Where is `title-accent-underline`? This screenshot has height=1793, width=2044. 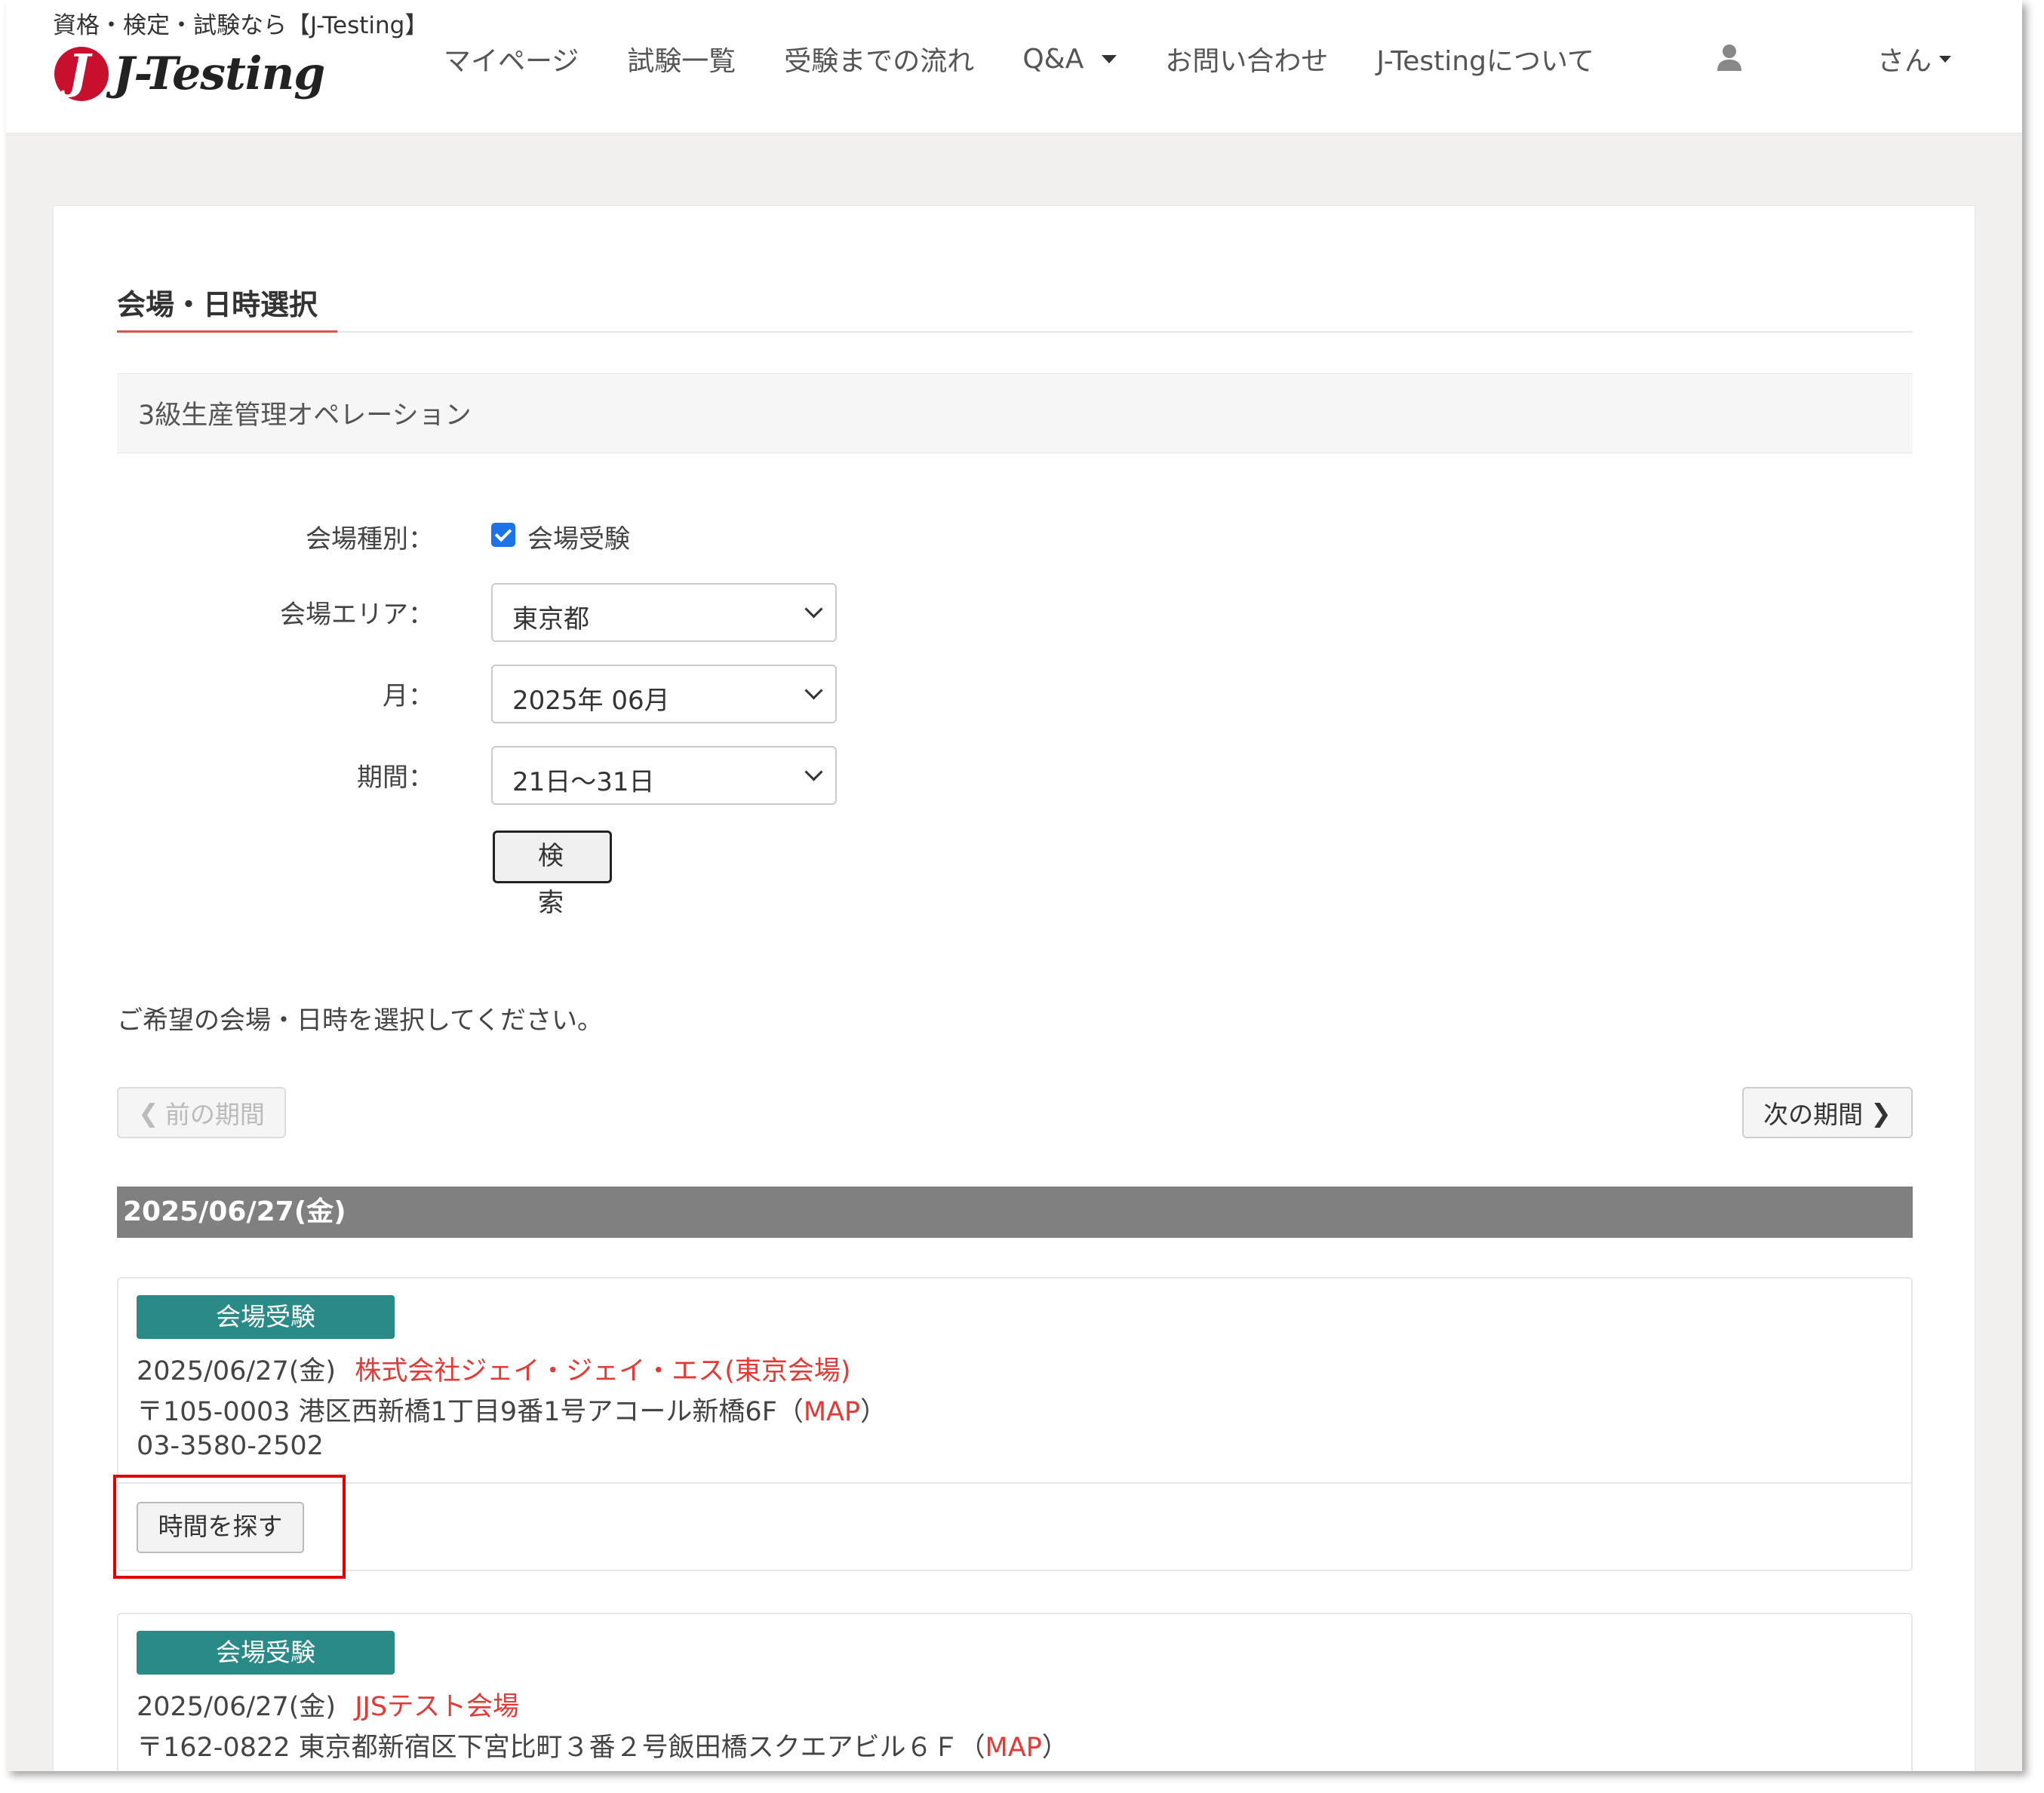
title-accent-underline is located at coordinates (227, 331).